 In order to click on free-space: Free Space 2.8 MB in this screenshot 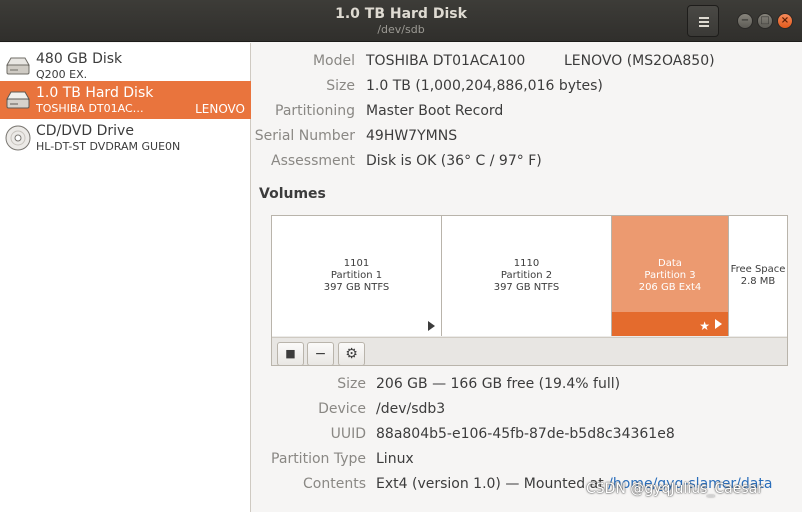, I will do `click(758, 276)`.